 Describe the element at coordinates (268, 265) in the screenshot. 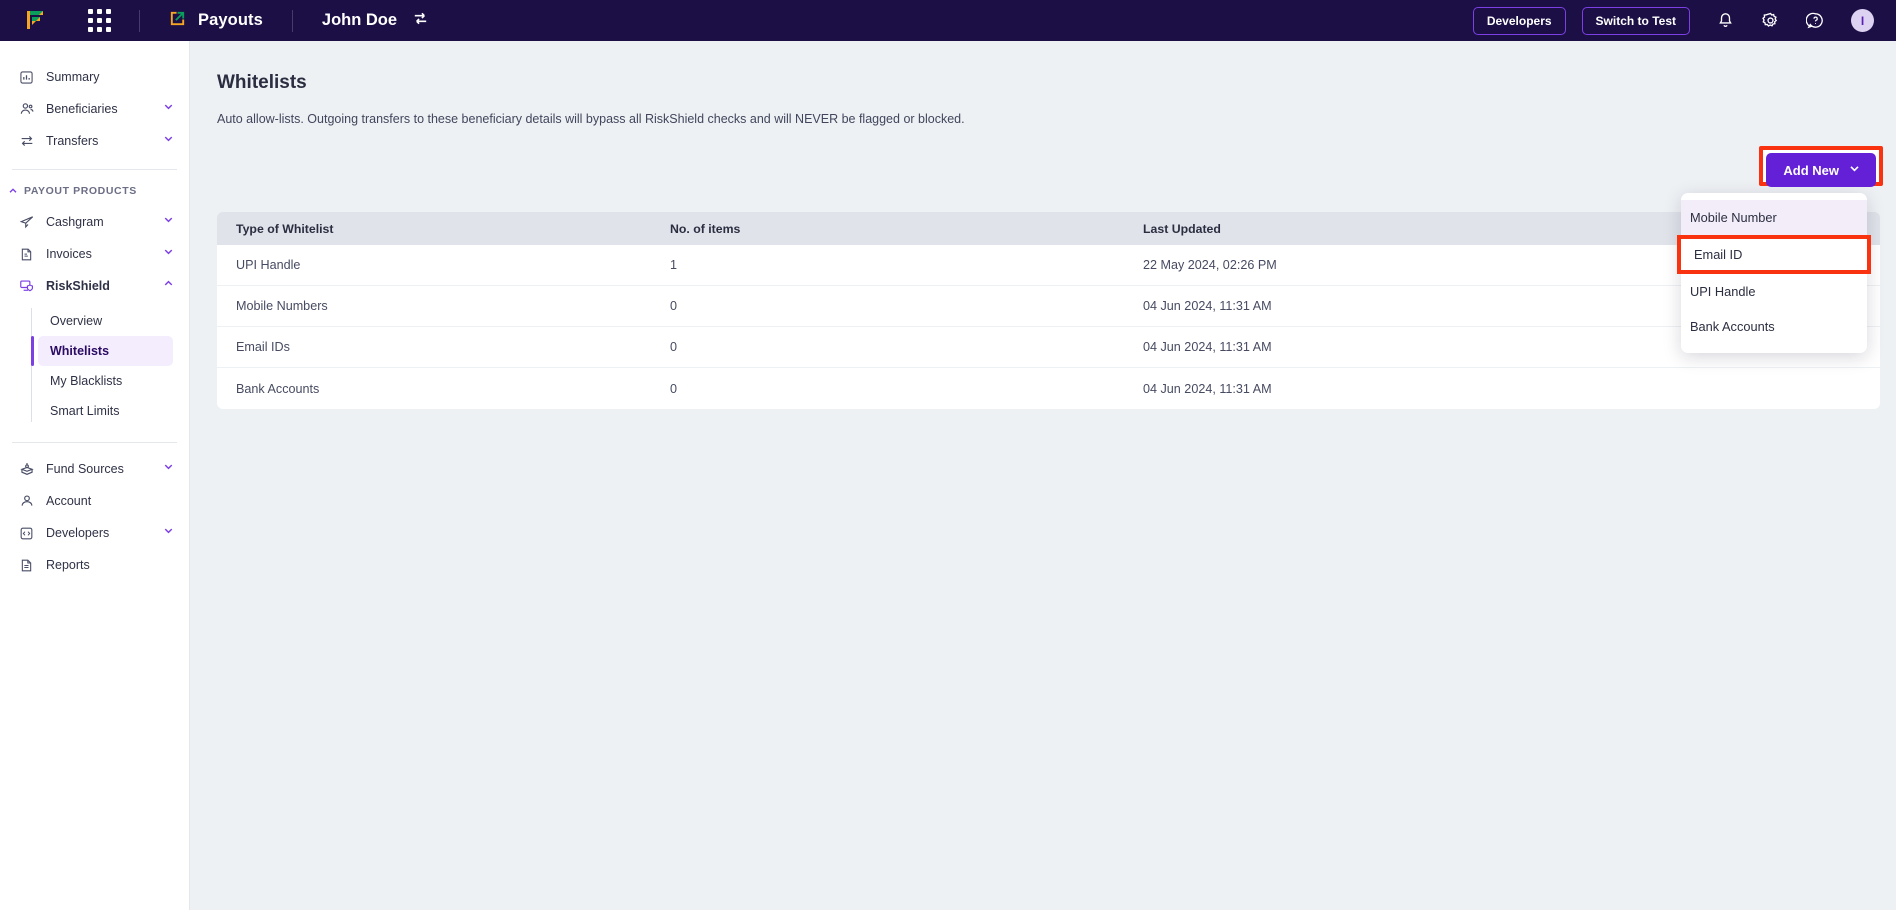

I see `cell-type: UPI Handle` at that location.